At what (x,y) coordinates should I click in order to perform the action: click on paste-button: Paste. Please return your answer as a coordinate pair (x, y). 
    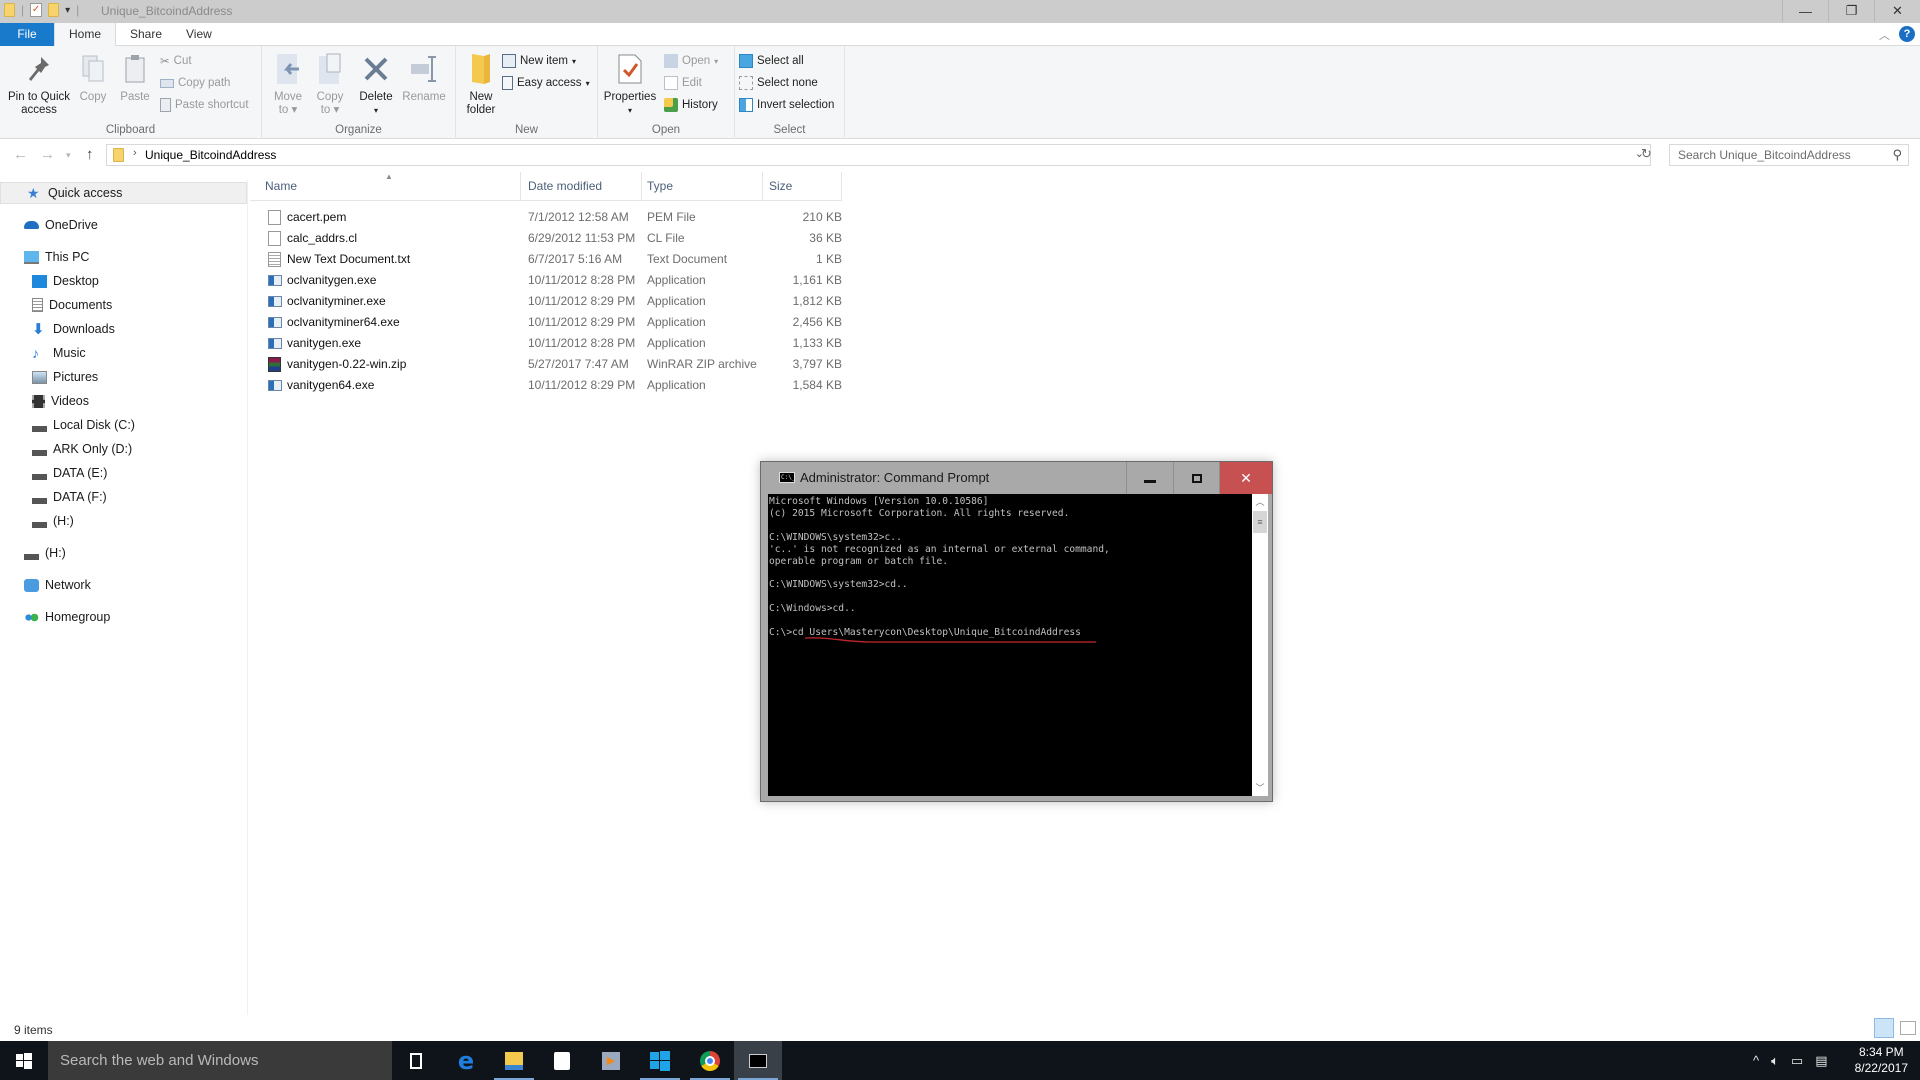
    Looking at the image, I should click on (135, 77).